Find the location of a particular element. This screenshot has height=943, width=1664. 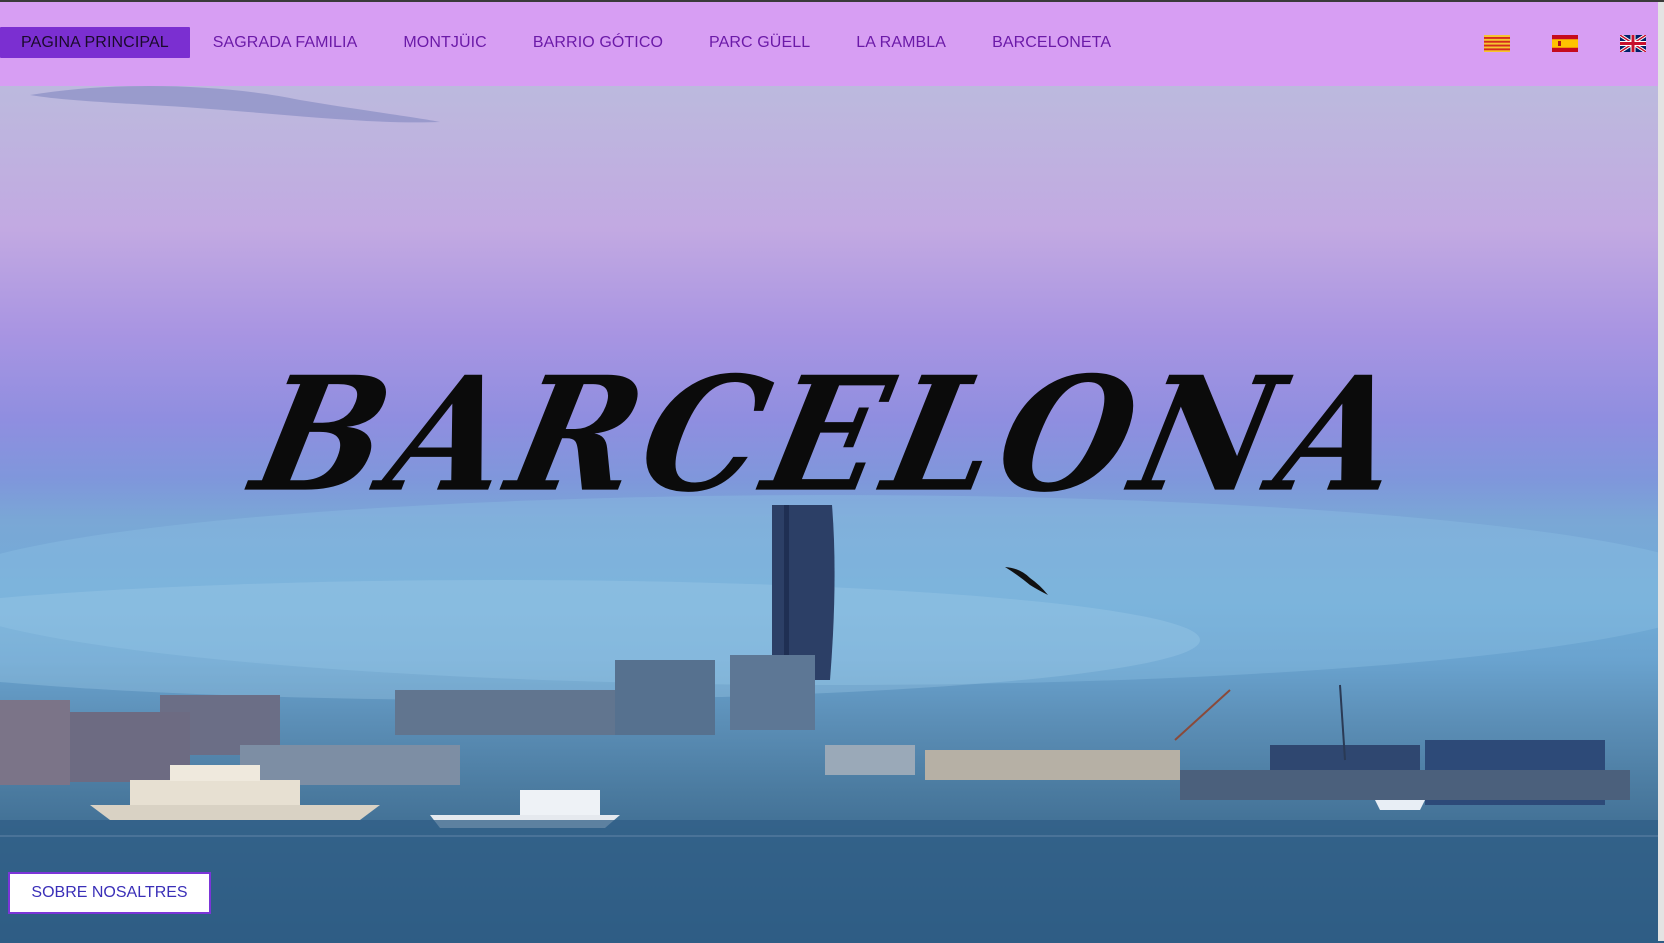

nav-item-la-rambla: LA RAMBLA is located at coordinates (901, 42).